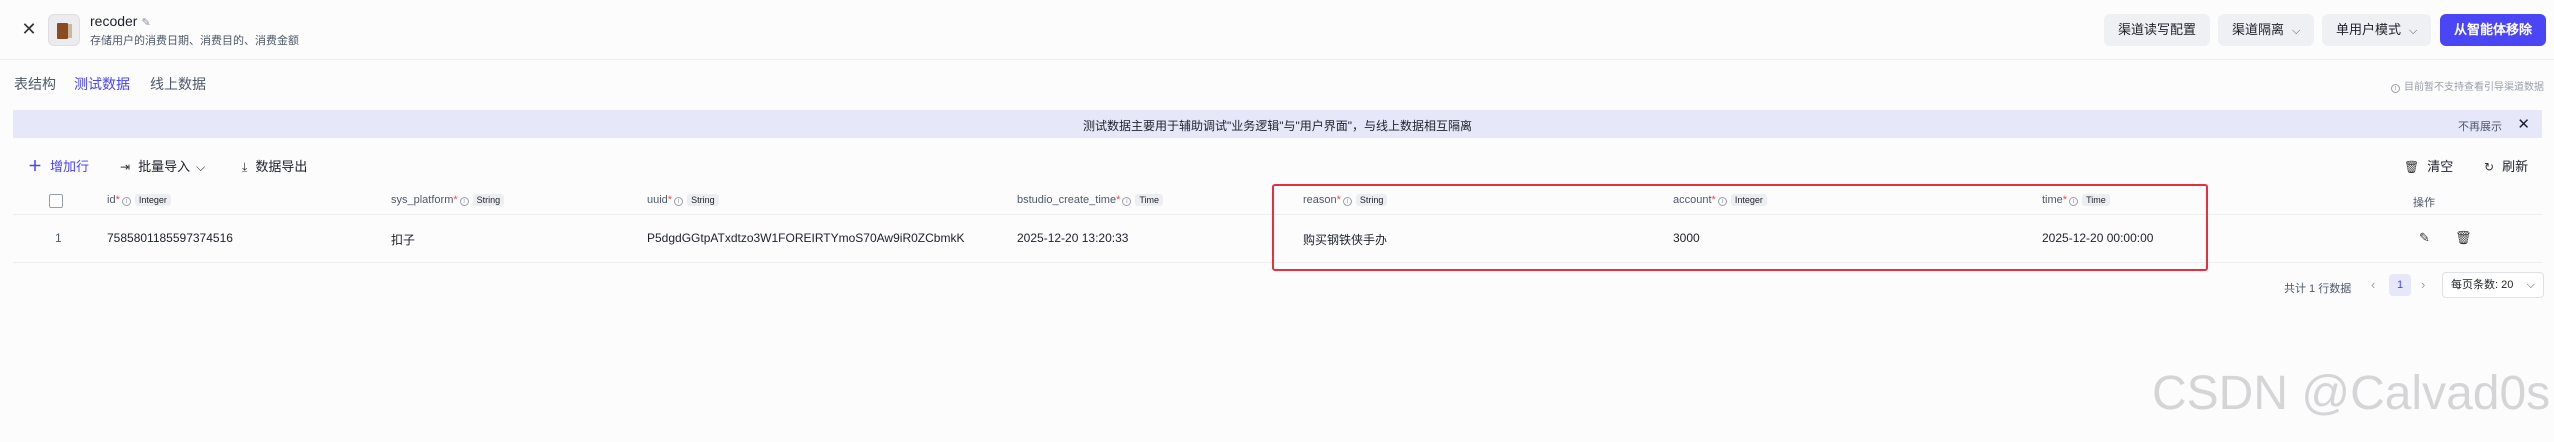 This screenshot has width=2554, height=442. I want to click on remove-label: 从智能体移除, so click(2493, 29).